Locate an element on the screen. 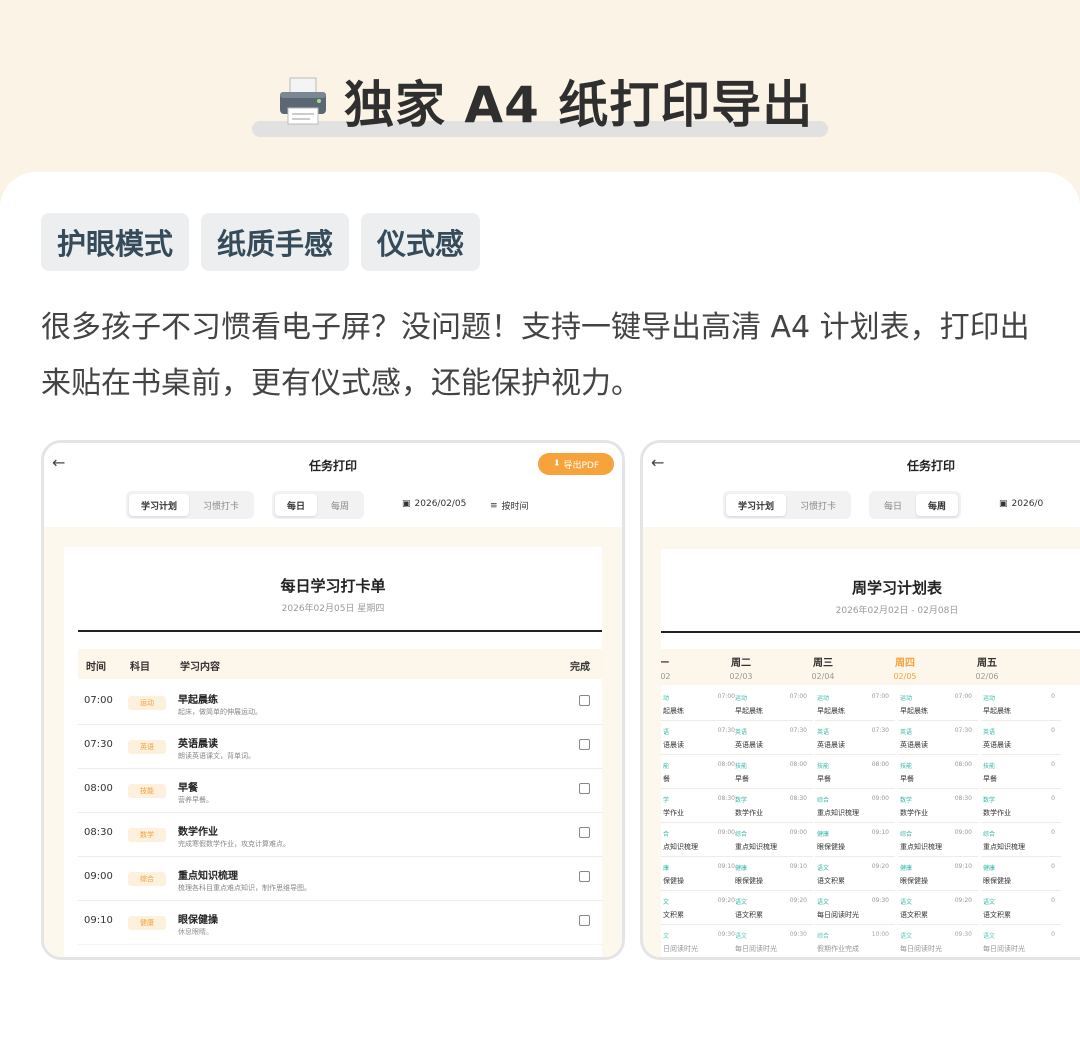  cell-task: 重点知识梳理 is located at coordinates (1004, 847).